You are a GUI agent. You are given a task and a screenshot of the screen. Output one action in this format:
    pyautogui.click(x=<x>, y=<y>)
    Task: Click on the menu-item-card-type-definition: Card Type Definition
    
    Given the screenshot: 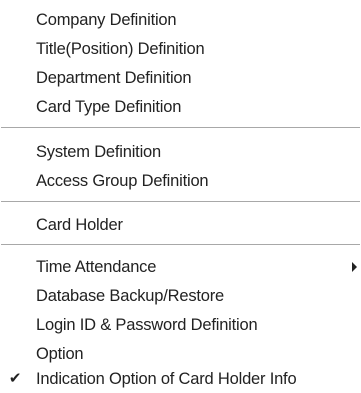 What is the action you would take?
    pyautogui.click(x=180, y=107)
    